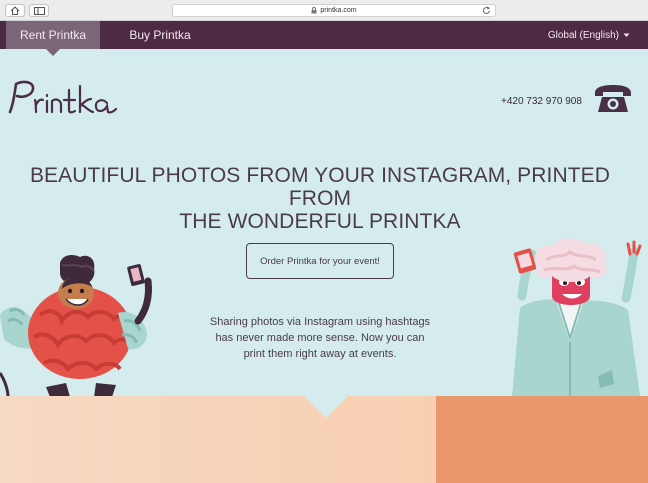 The image size is (648, 483). I want to click on nav-item-label: Buy Printka, so click(160, 35).